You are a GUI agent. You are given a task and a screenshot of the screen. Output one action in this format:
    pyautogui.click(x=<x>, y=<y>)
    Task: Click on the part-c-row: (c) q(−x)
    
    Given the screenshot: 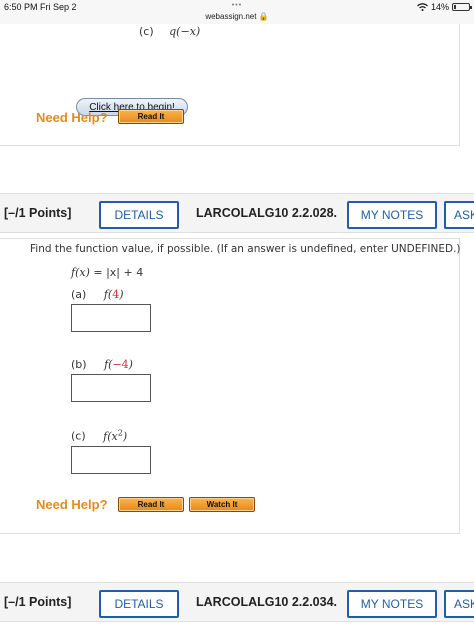 What is the action you would take?
    pyautogui.click(x=169, y=31)
    